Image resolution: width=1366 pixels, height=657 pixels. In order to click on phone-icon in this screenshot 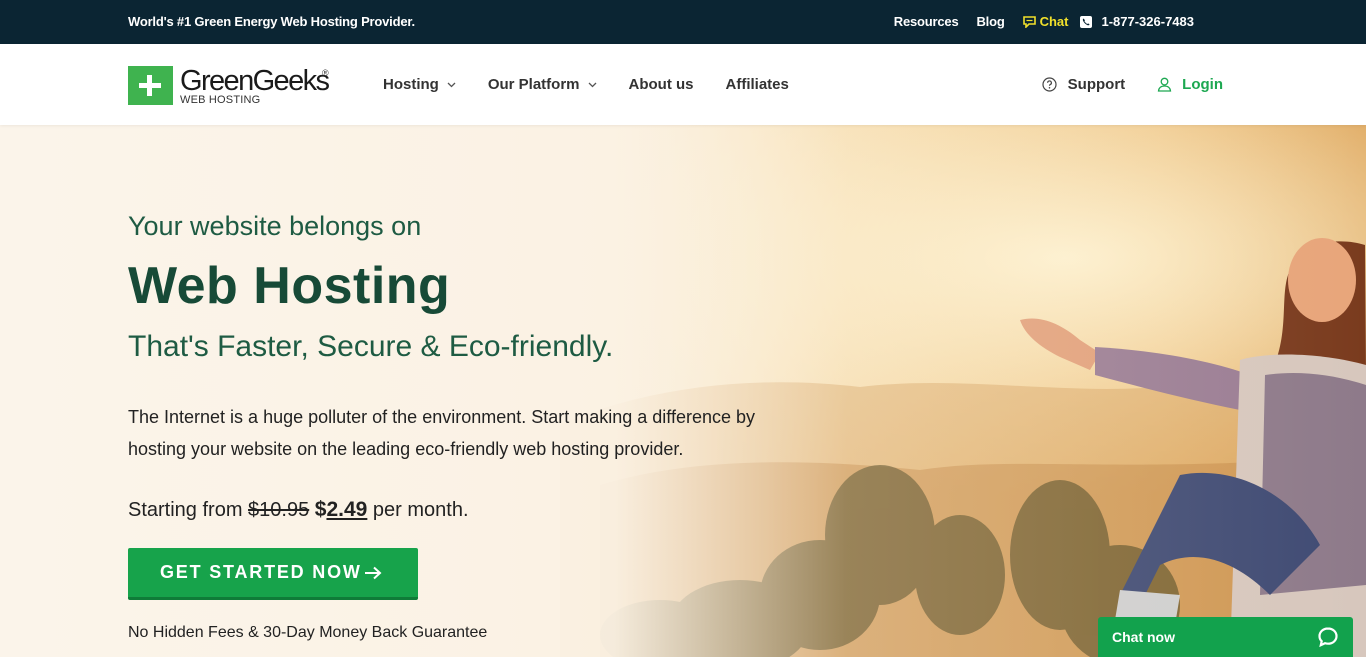, I will do `click(1086, 21)`.